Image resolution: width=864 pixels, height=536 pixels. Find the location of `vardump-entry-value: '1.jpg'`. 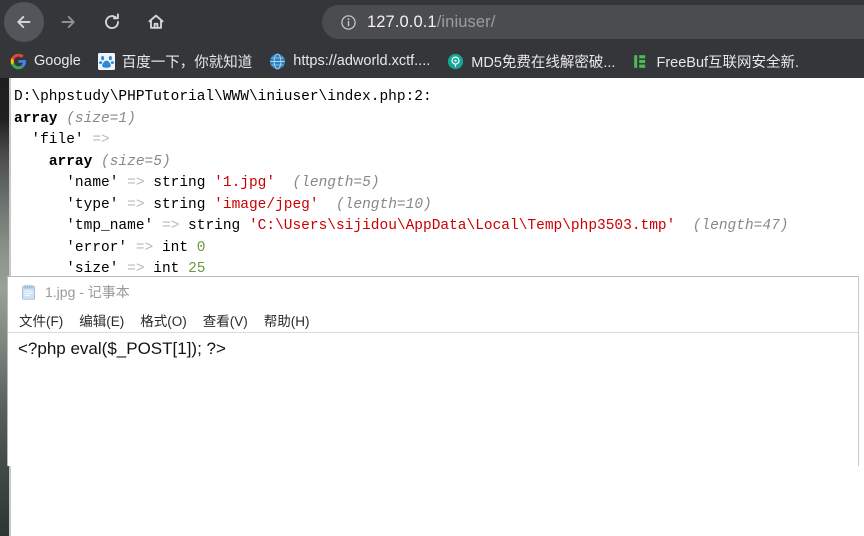

vardump-entry-value: '1.jpg' is located at coordinates (245, 183).